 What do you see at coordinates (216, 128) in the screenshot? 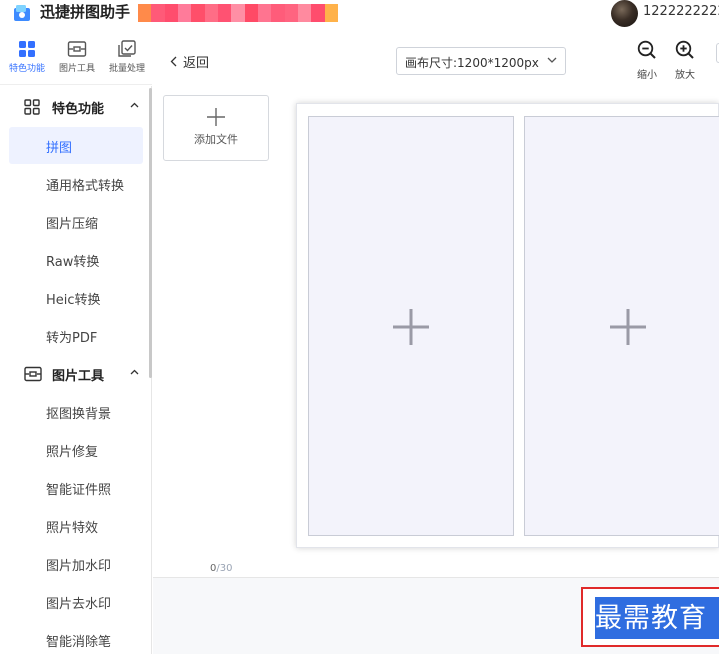
I see `add-file-button: 添加文件` at bounding box center [216, 128].